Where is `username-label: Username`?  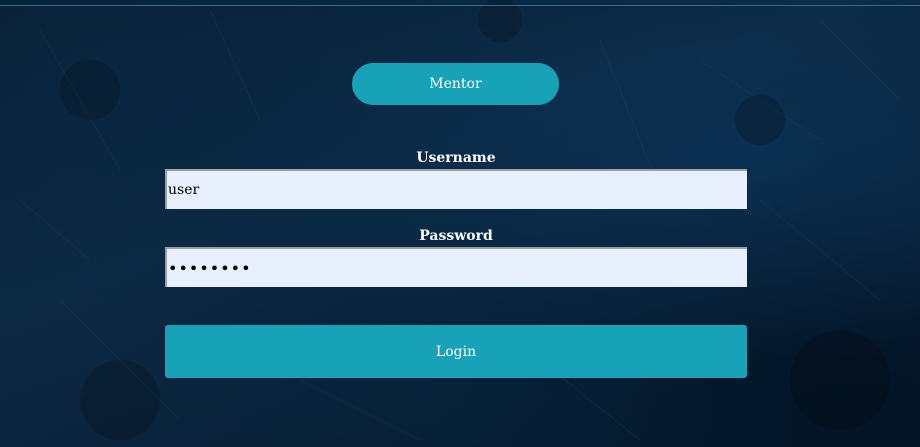
username-label: Username is located at coordinates (456, 158).